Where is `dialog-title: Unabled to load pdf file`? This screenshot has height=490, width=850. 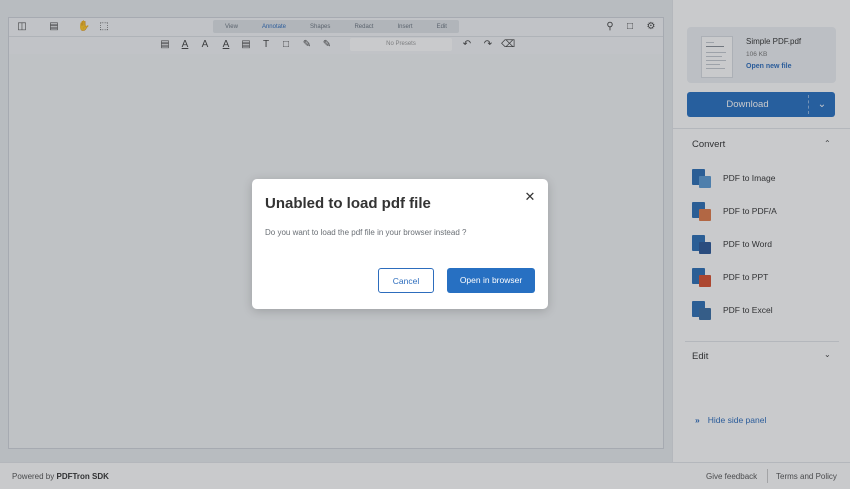
dialog-title: Unabled to load pdf file is located at coordinates (348, 203).